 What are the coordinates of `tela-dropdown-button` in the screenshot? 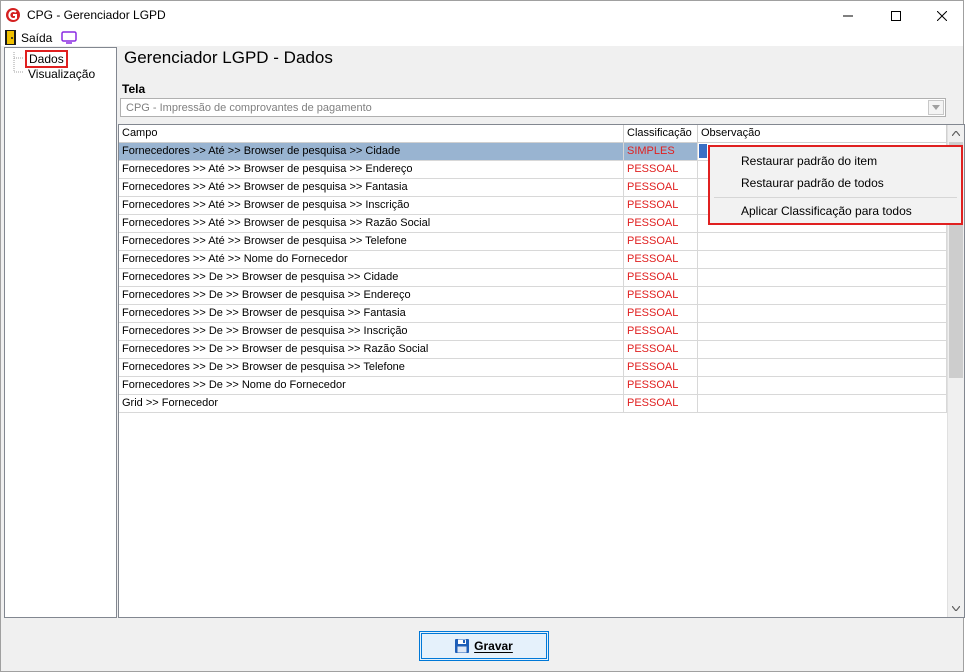 It's located at (936, 107).